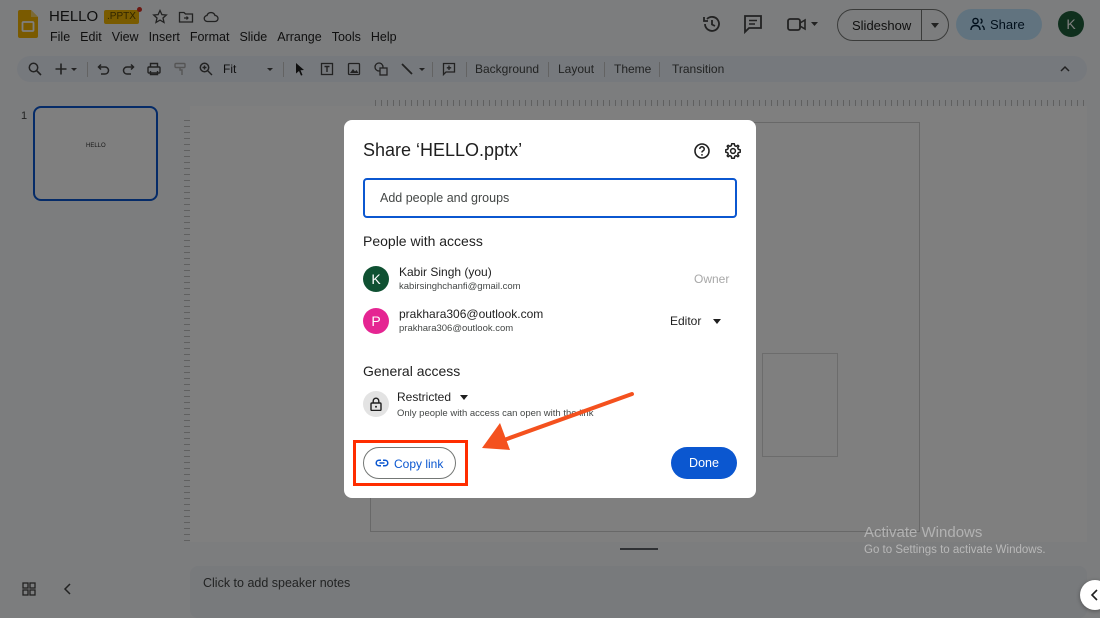  Describe the element at coordinates (558, 421) in the screenshot. I see `annotation-arrow-icon` at that location.